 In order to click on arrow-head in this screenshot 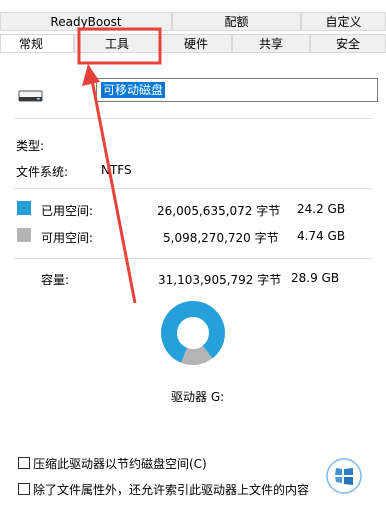, I will do `click(91, 75)`.